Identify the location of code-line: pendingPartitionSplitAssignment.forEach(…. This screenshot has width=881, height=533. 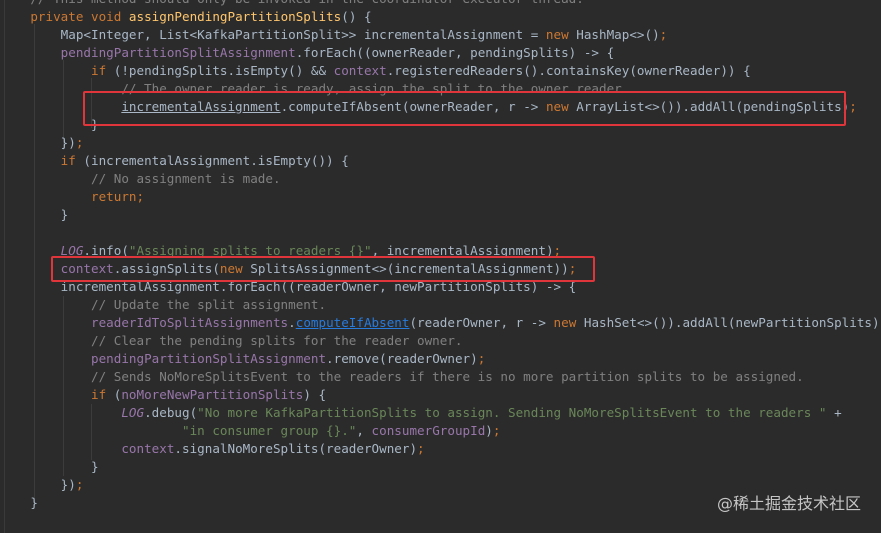
(307, 53).